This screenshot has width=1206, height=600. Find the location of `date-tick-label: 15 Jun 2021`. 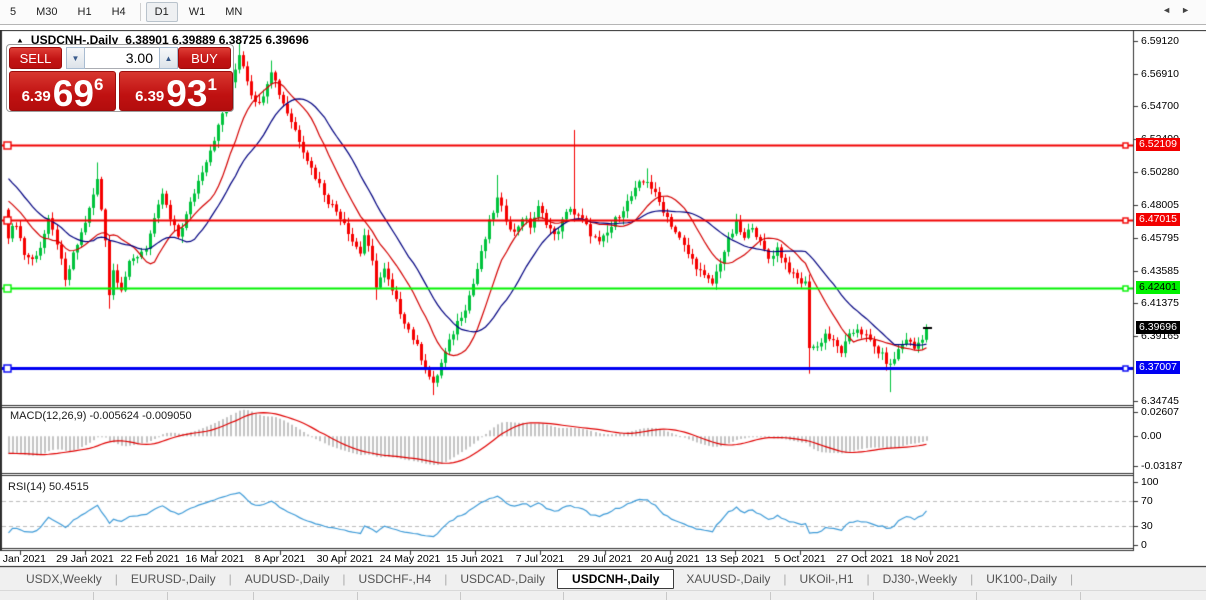

date-tick-label: 15 Jun 2021 is located at coordinates (475, 559).